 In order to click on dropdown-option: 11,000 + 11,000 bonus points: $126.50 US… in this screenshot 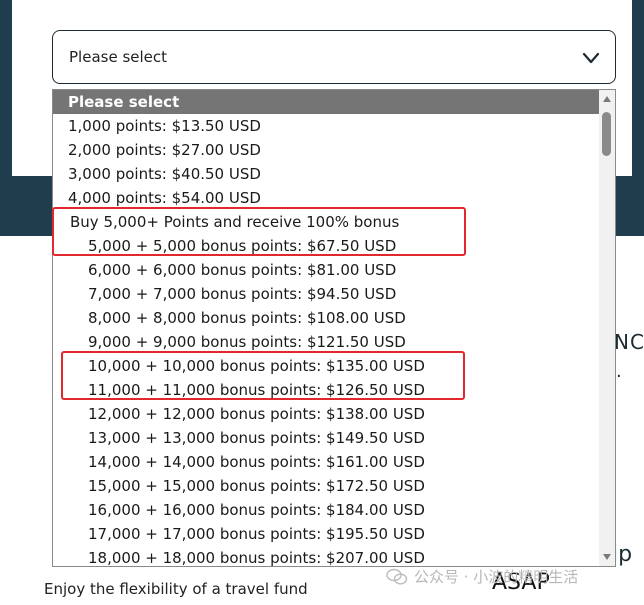, I will do `click(326, 390)`.